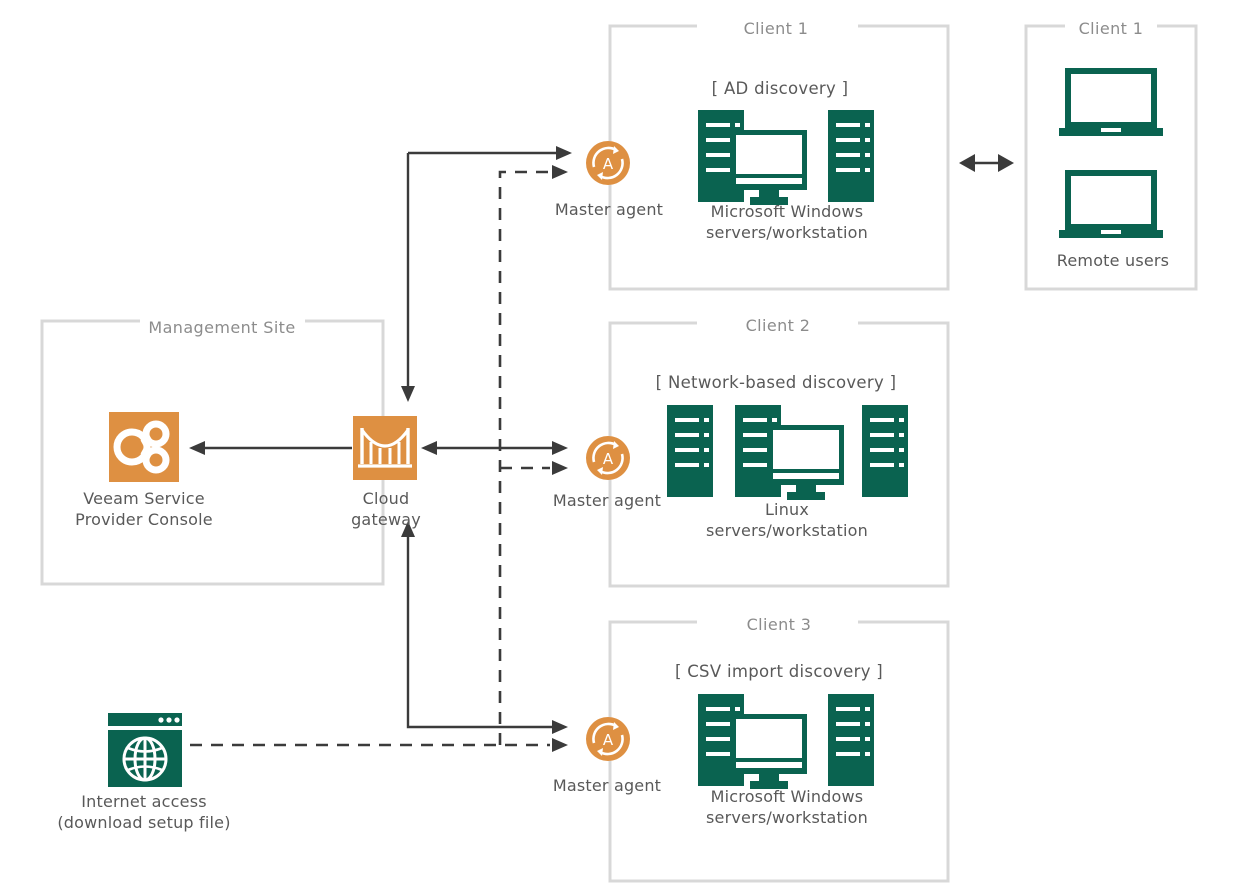  What do you see at coordinates (144, 801) in the screenshot?
I see `internet-access-label-line-1: Internet access` at bounding box center [144, 801].